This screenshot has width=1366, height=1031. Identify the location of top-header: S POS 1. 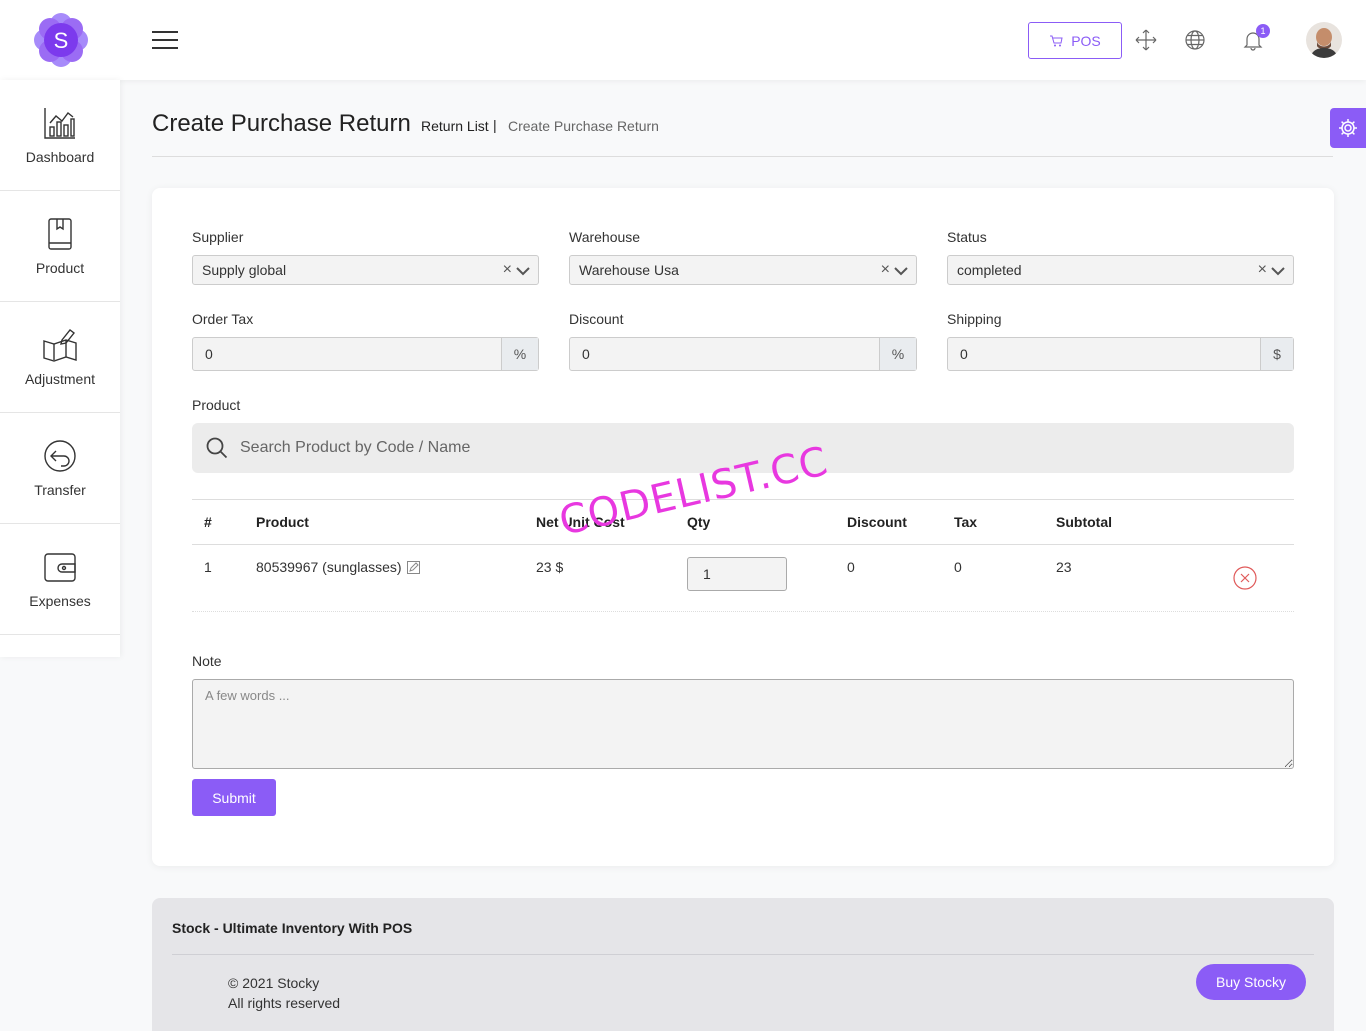
(683, 40).